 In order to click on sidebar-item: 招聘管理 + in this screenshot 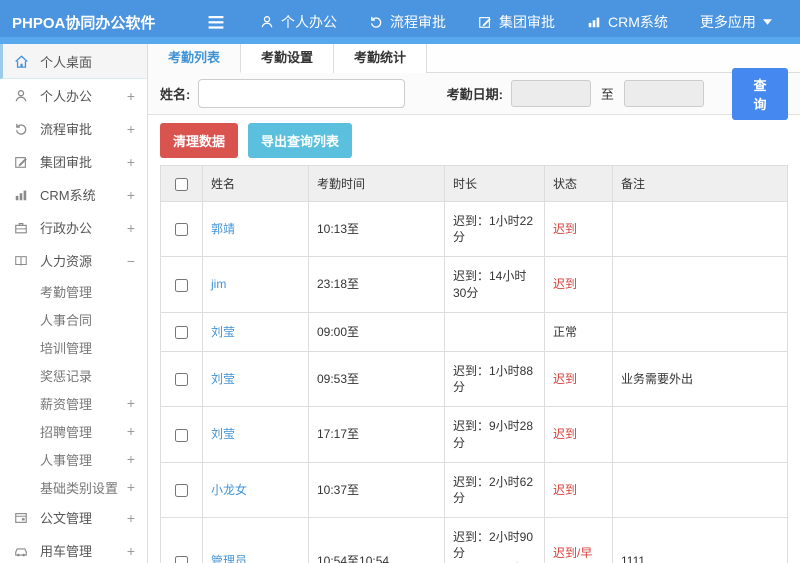, I will do `click(73, 431)`.